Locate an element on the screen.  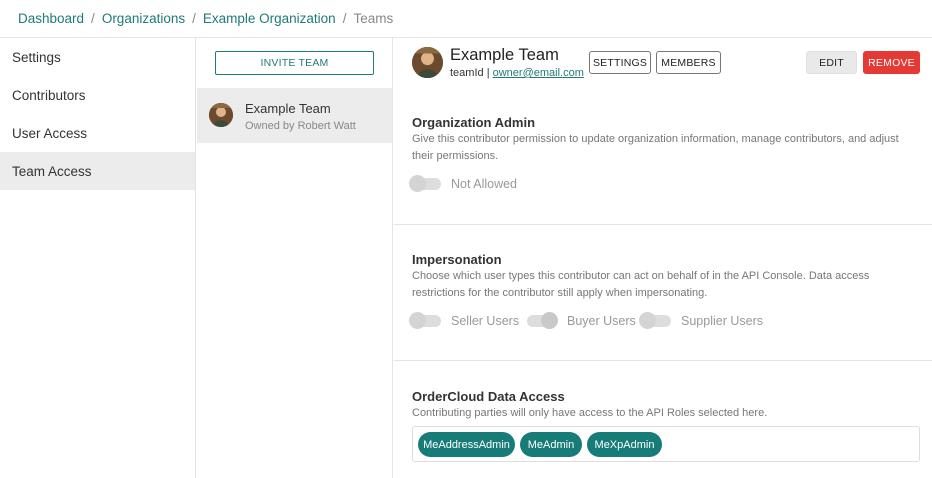
breadcrumb-example-organization: Example Organization is located at coordinates (269, 18).